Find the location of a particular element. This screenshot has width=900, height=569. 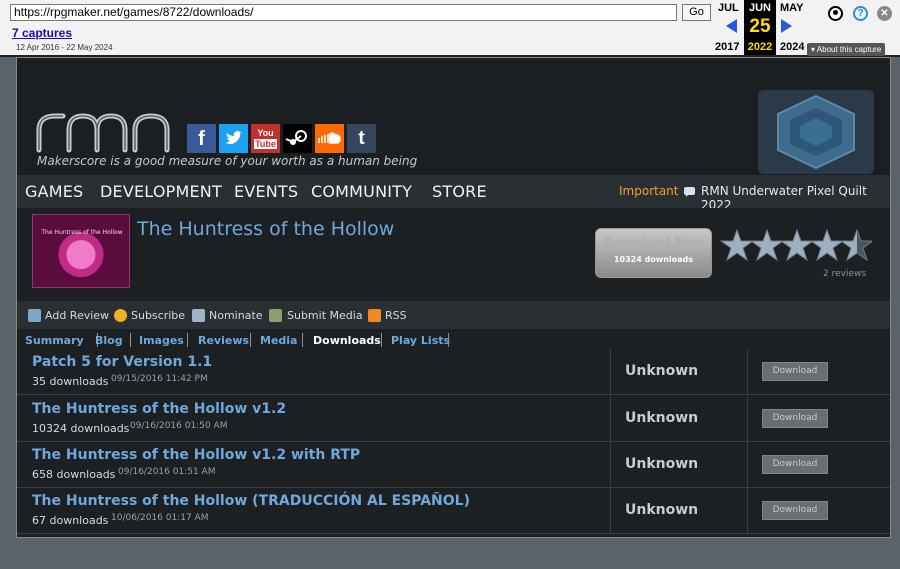

download-date: 09/15/2016 11:42 PM is located at coordinates (159, 379).